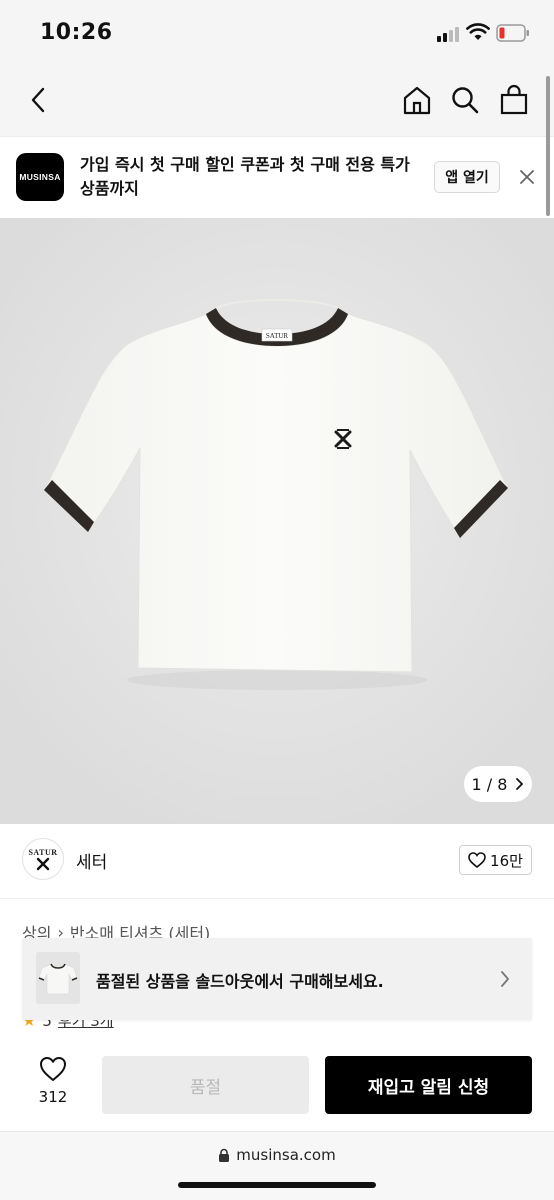 The image size is (554, 1200). Describe the element at coordinates (58, 978) in the screenshot. I see `toast-thumbnail` at that location.